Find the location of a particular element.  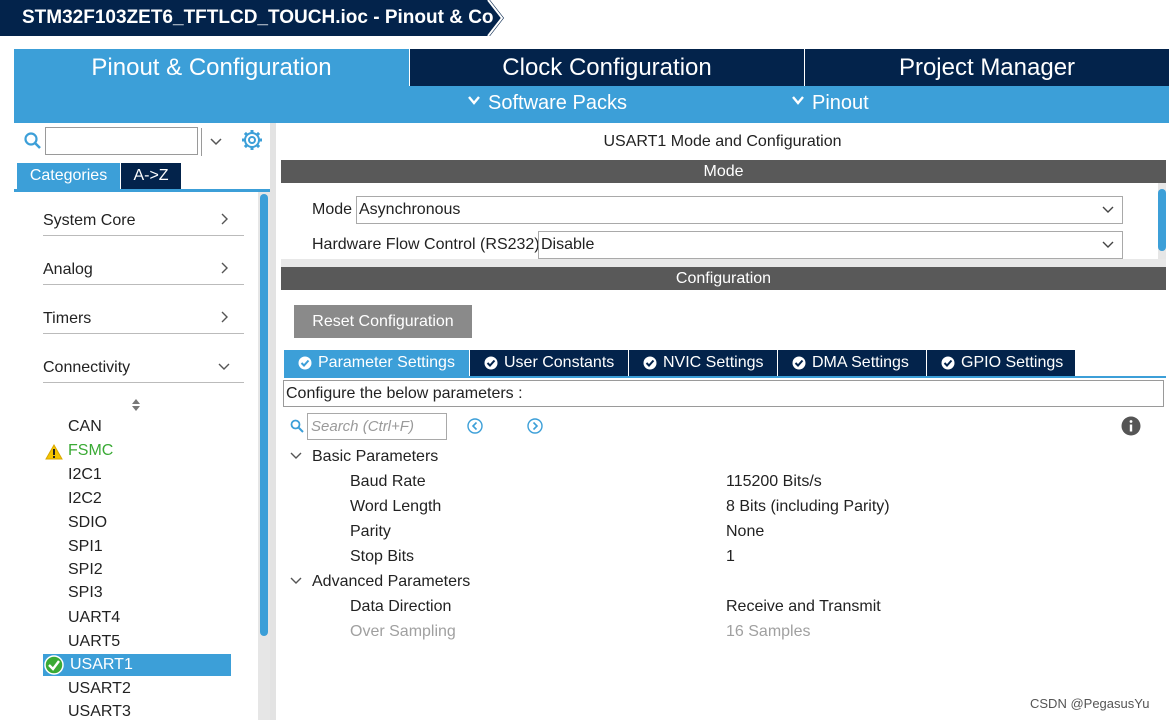

category-search-input is located at coordinates (133, 141).